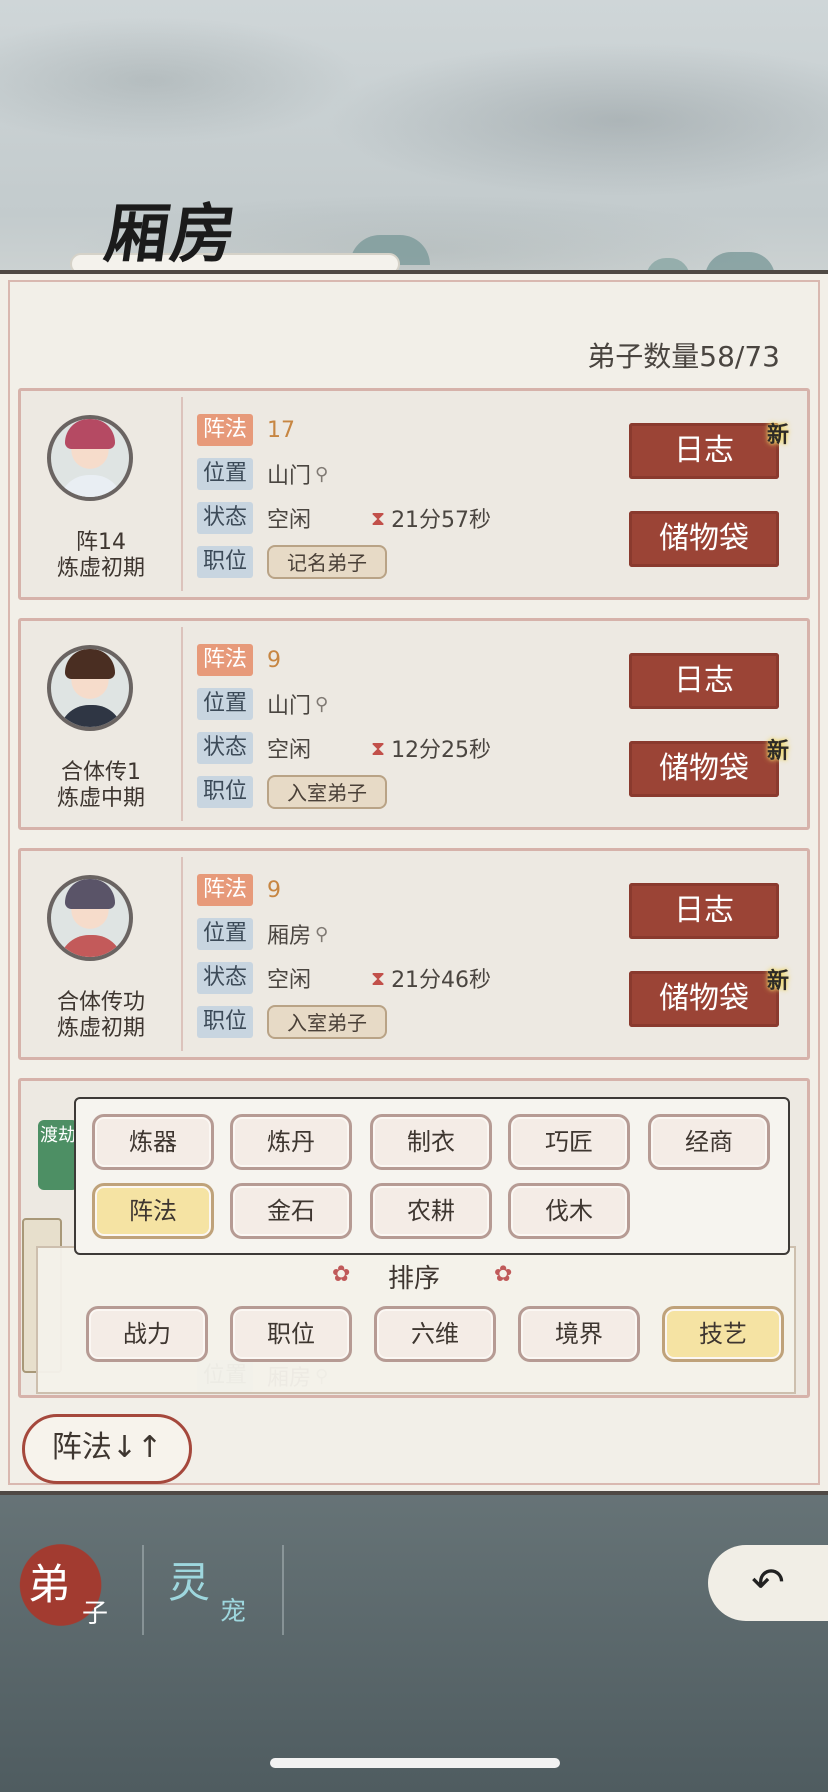  I want to click on current-sort-button: 阵法↓↑, so click(107, 1449).